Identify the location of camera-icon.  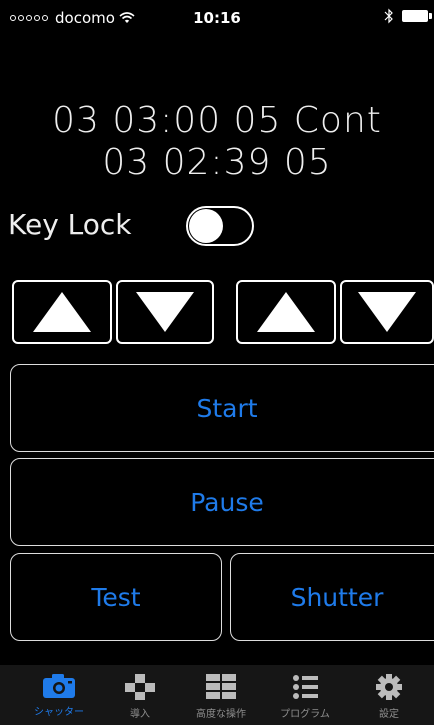
(59, 686).